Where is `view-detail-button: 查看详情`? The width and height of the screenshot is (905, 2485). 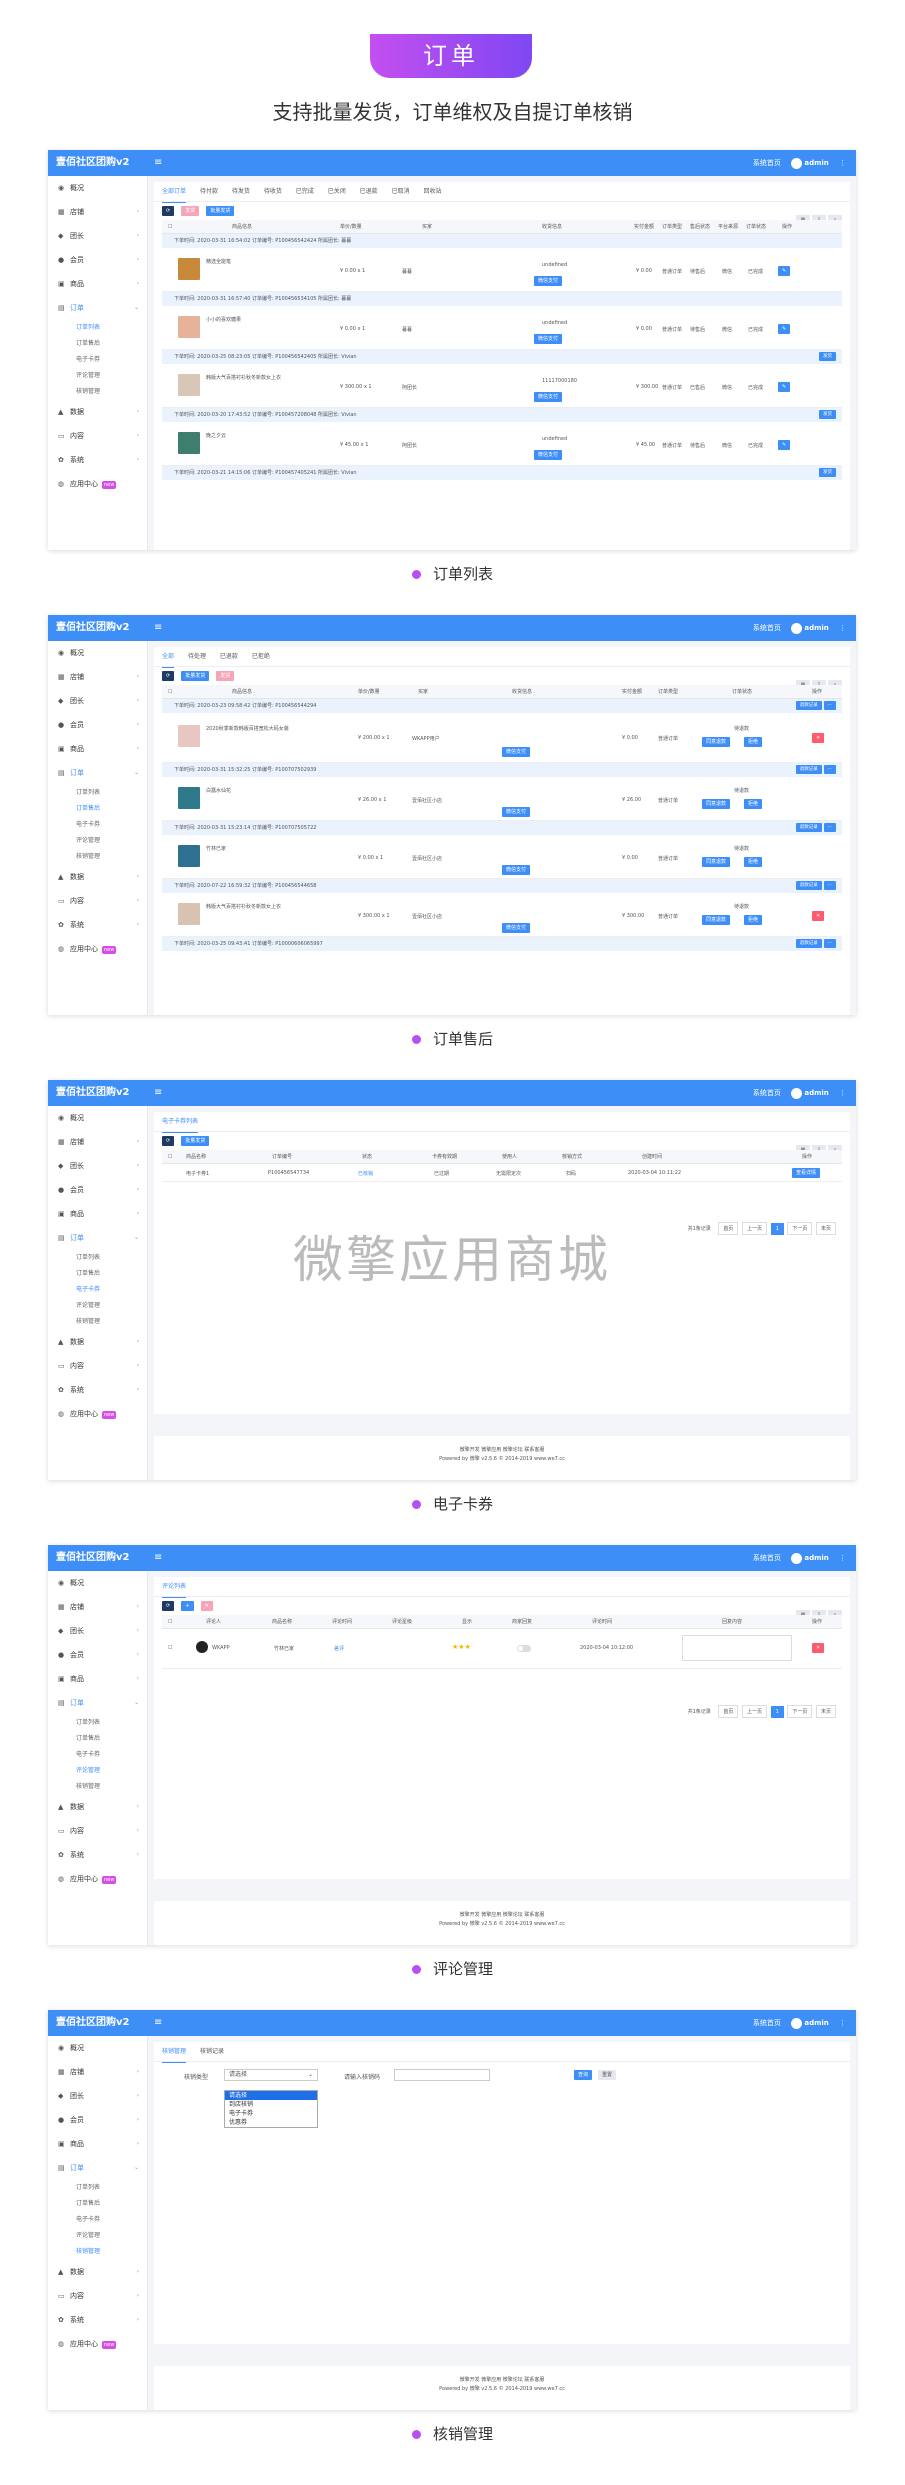
view-detail-button: 查看详情 is located at coordinates (806, 1173).